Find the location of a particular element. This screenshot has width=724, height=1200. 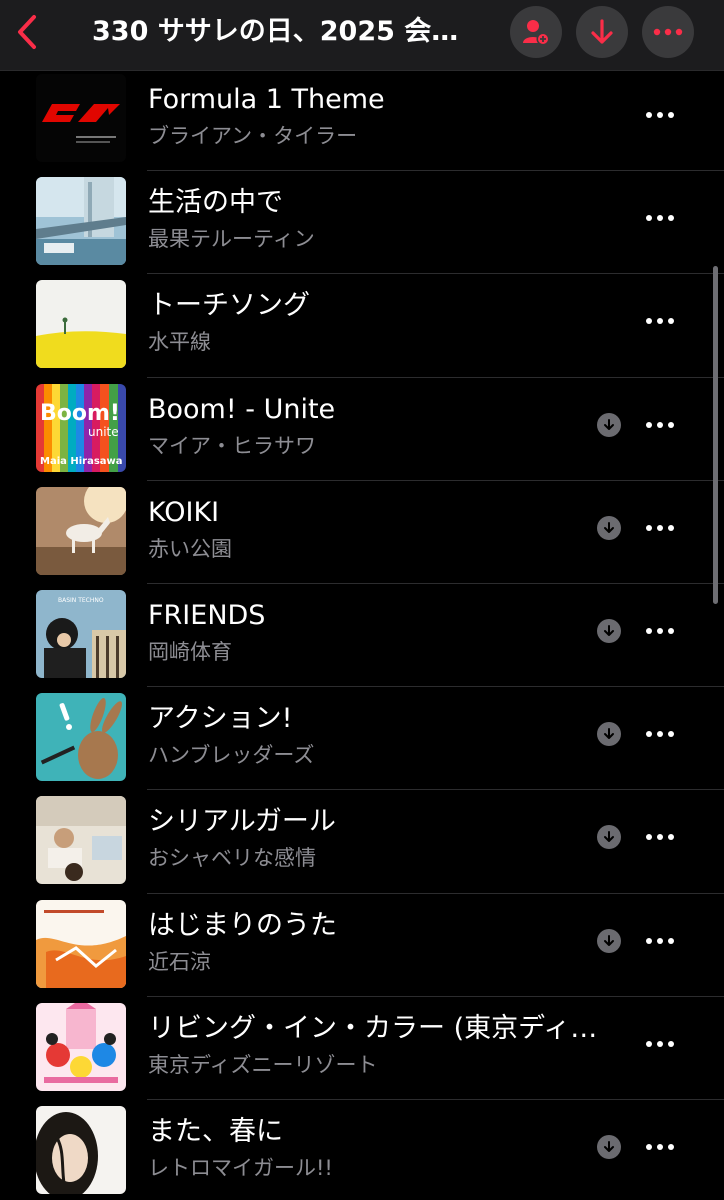

track-artist: 岡崎体育 is located at coordinates (190, 651).